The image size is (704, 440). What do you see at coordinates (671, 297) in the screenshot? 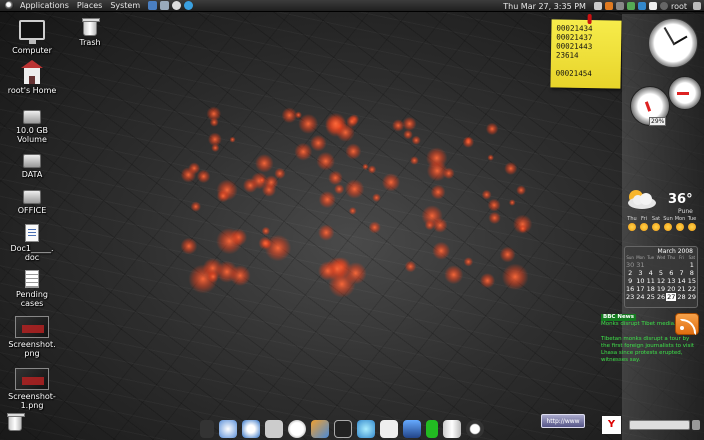
I see `calendar-day: 27` at bounding box center [671, 297].